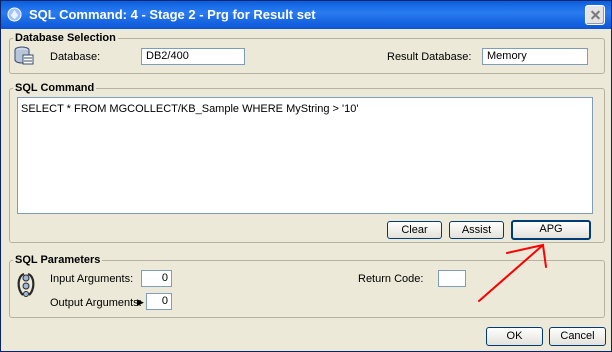  I want to click on output-arguments-field: 0, so click(159, 301).